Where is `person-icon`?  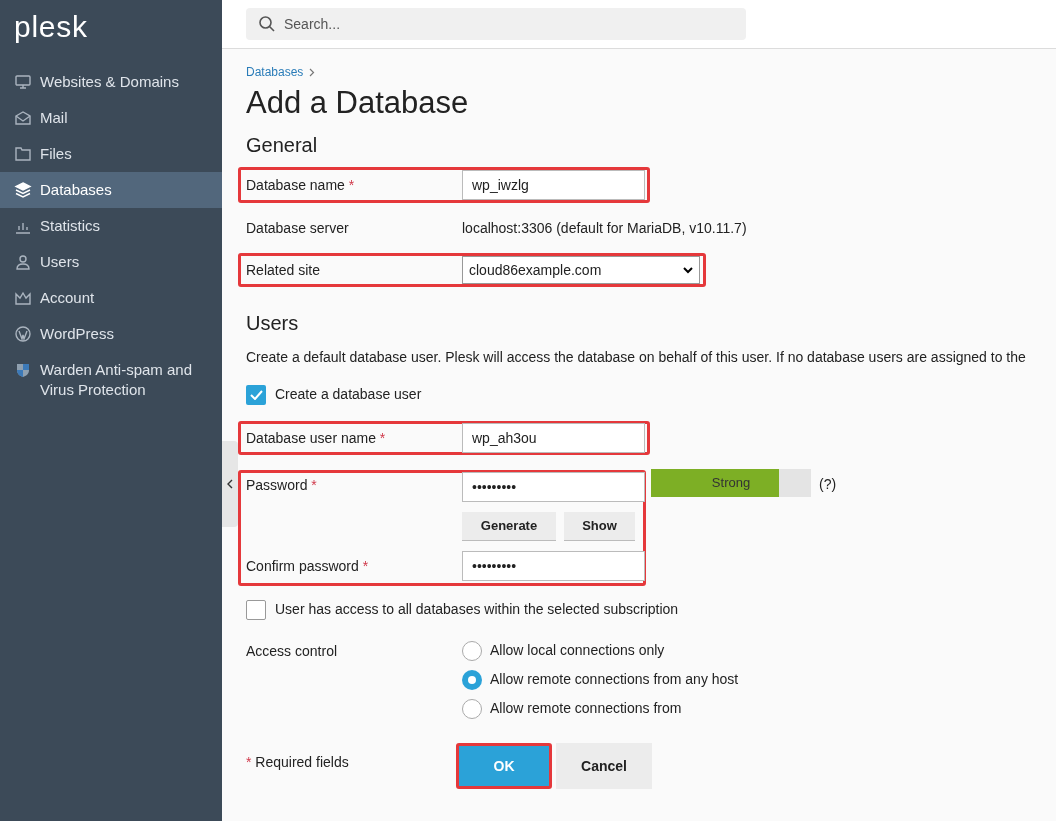 person-icon is located at coordinates (23, 262).